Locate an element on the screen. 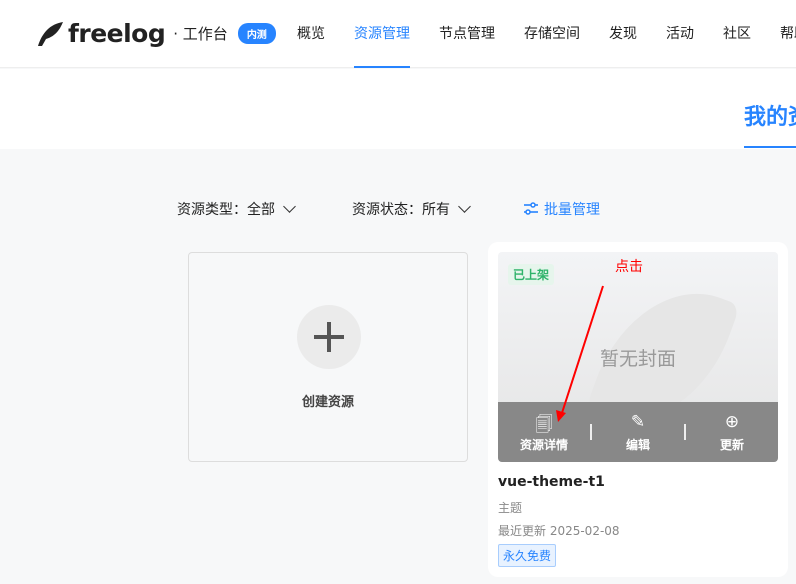 The image size is (796, 584). beta-badge: 内测 is located at coordinates (256, 33).